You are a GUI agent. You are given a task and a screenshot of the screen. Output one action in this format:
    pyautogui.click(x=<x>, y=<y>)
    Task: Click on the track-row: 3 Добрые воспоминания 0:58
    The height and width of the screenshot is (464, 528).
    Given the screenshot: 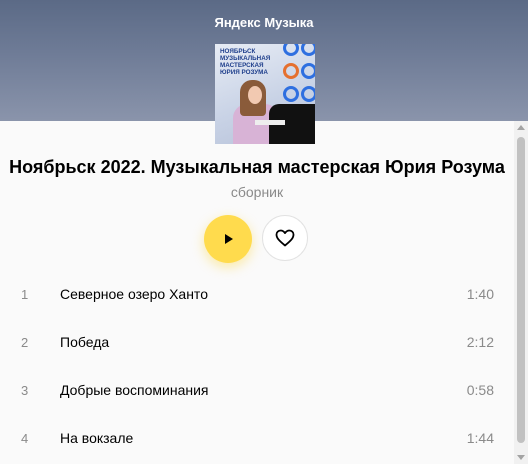 What is the action you would take?
    pyautogui.click(x=257, y=390)
    